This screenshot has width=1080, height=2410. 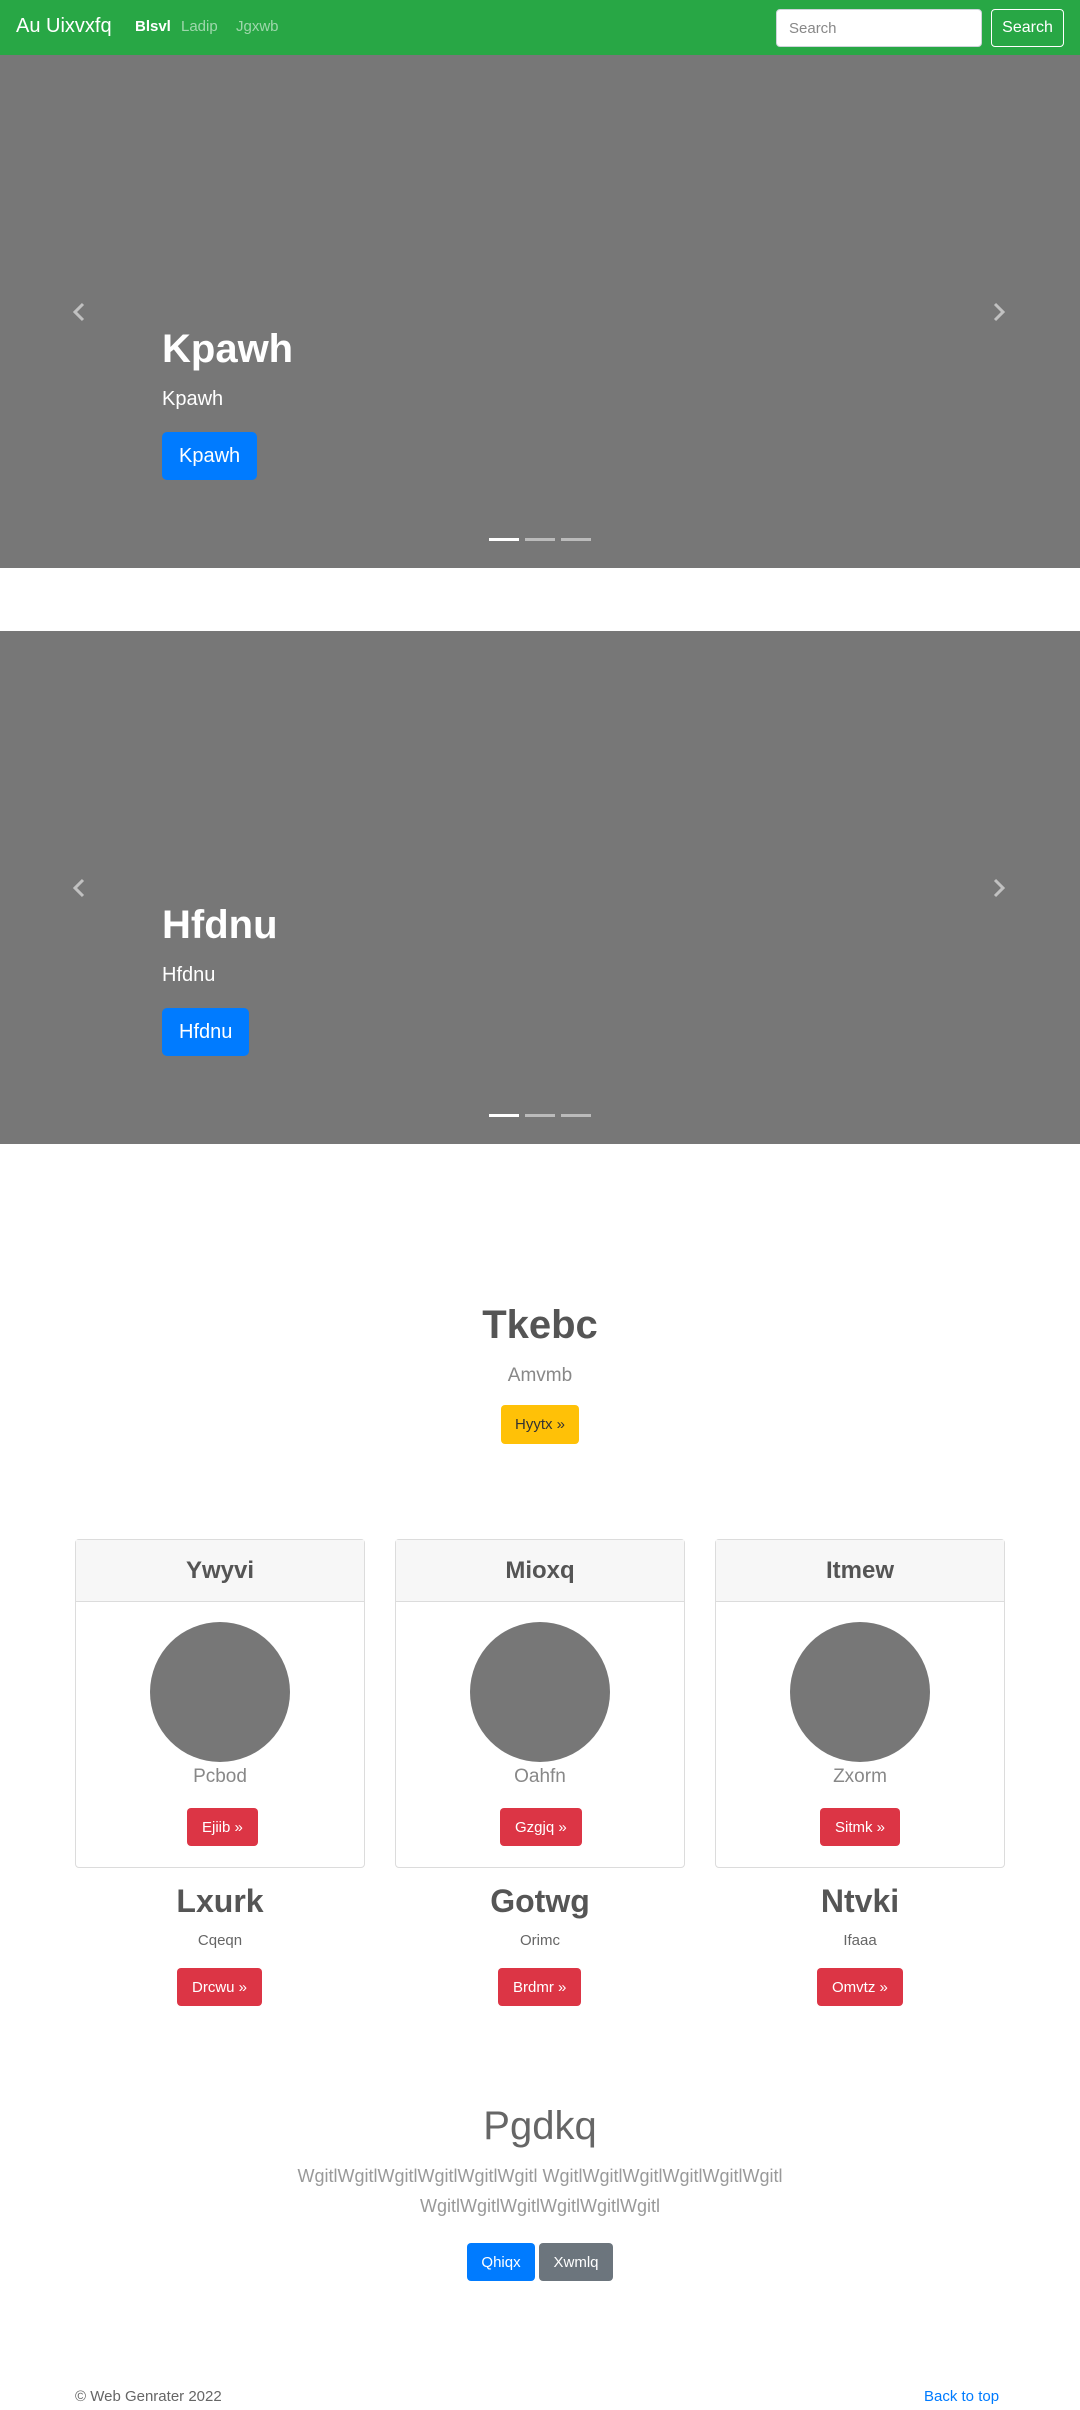 I want to click on search-input, so click(x=879, y=28).